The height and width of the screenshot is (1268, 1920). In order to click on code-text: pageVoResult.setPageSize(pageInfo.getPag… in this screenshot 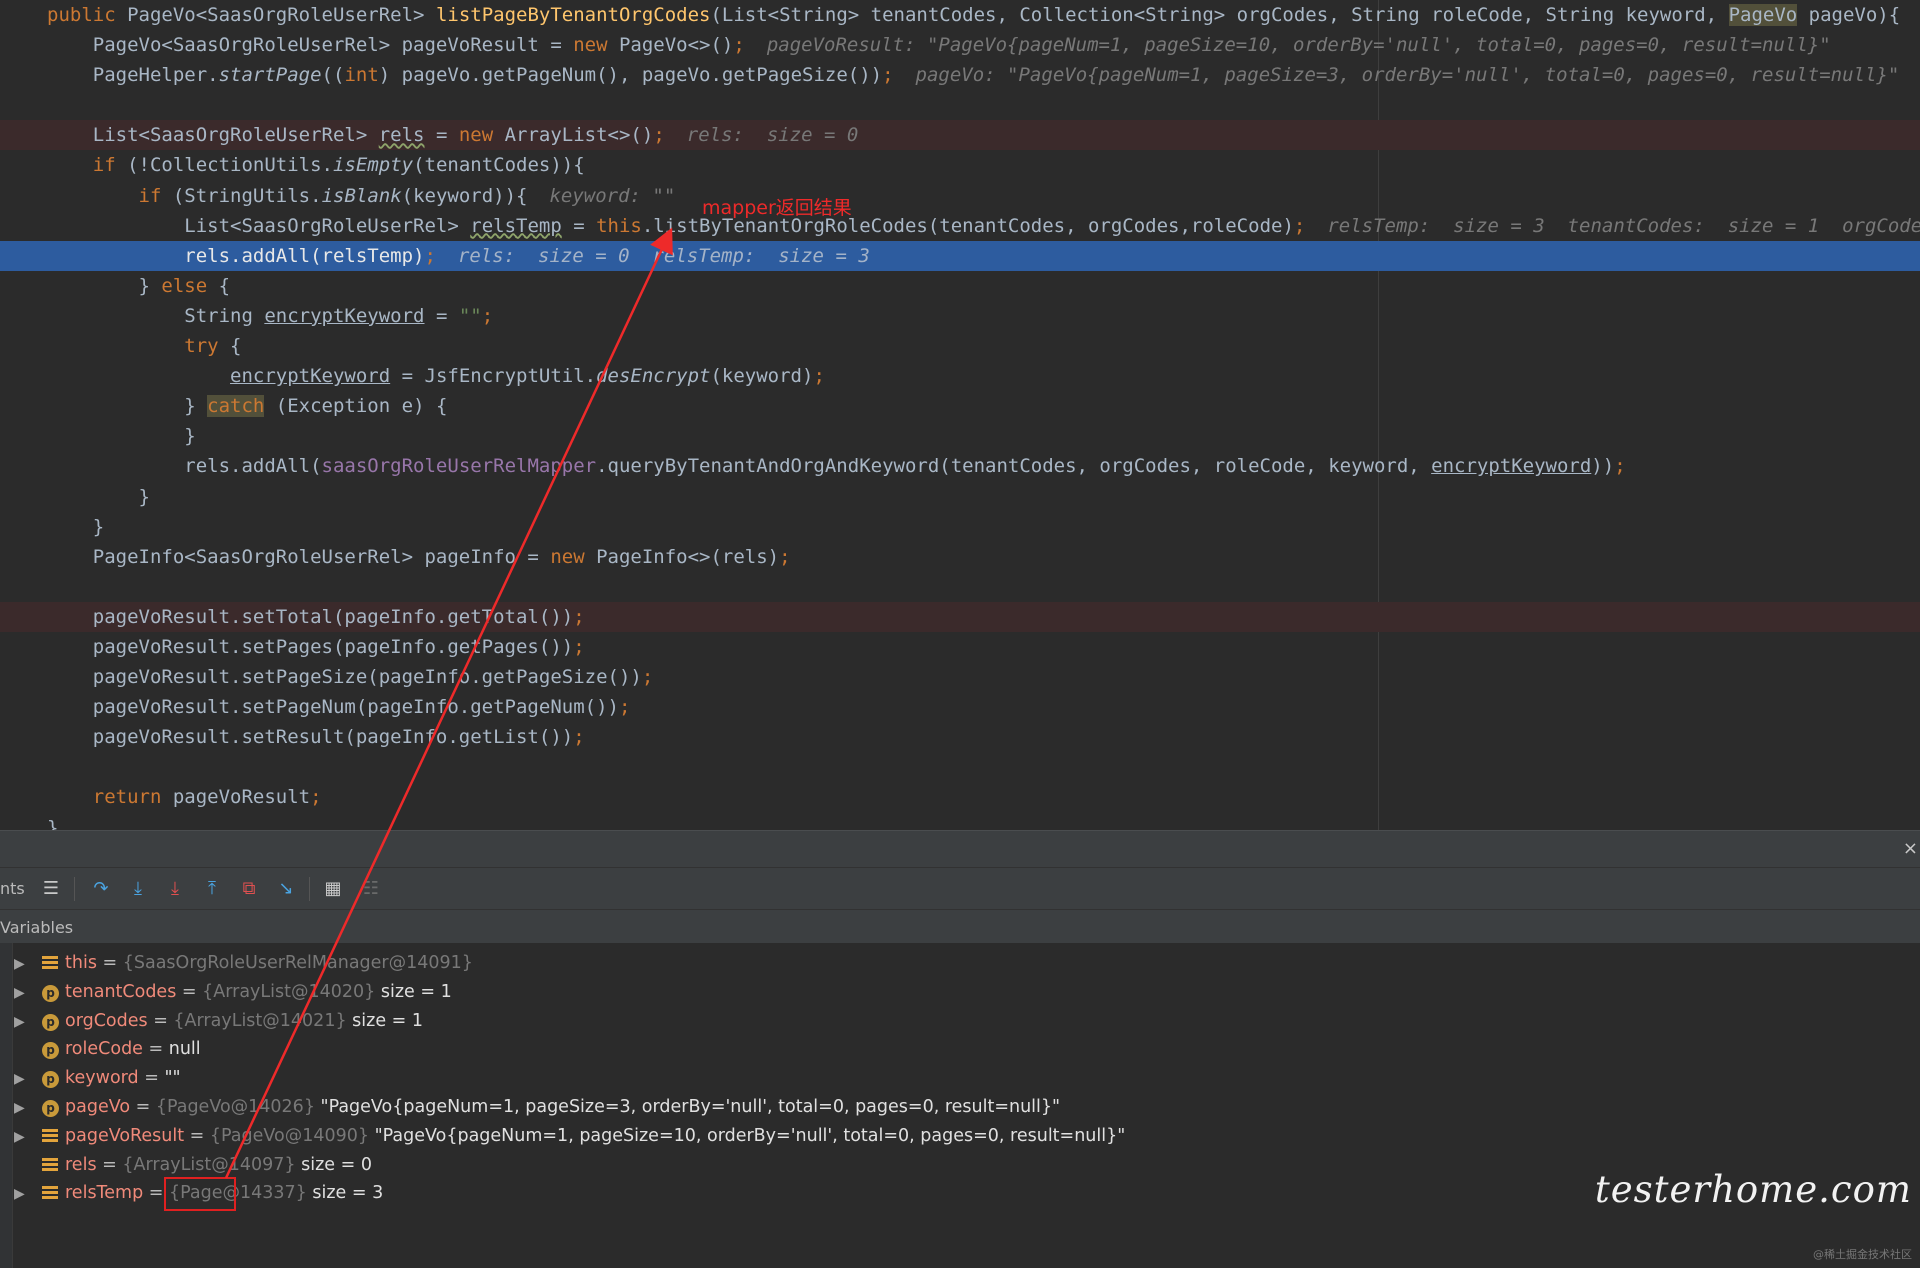, I will do `click(350, 677)`.